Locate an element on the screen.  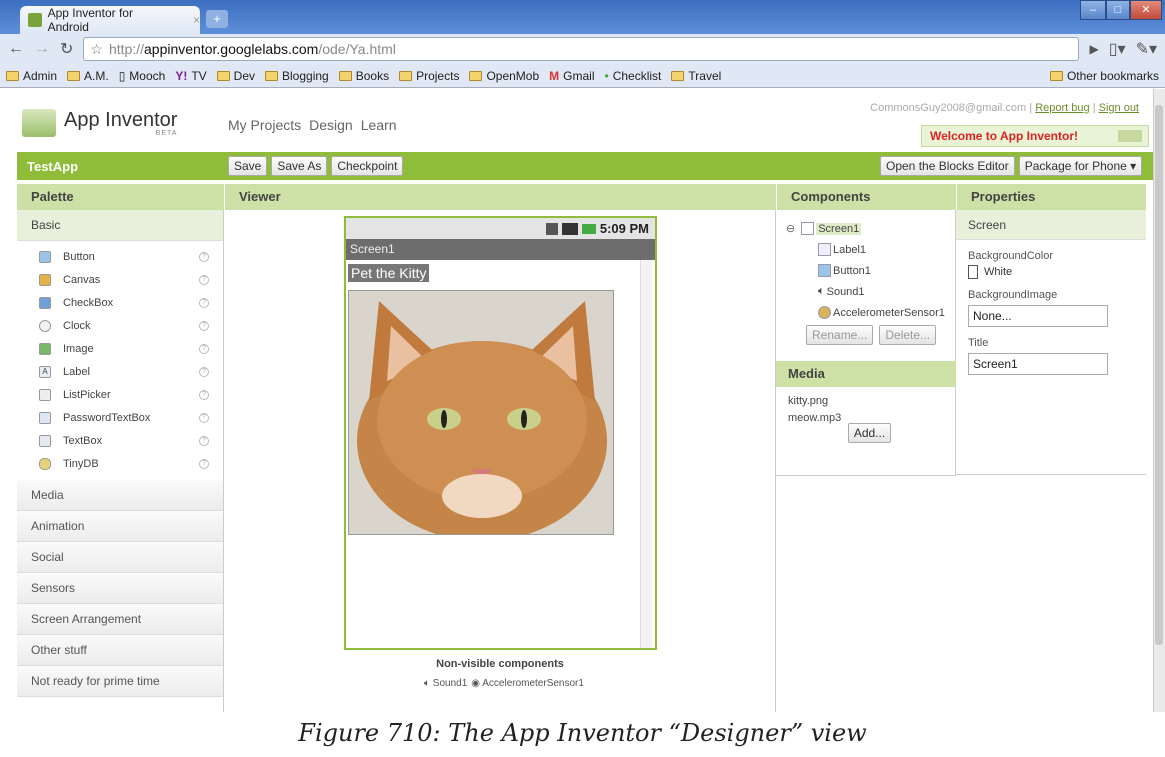
save-button: Save is located at coordinates (248, 166).